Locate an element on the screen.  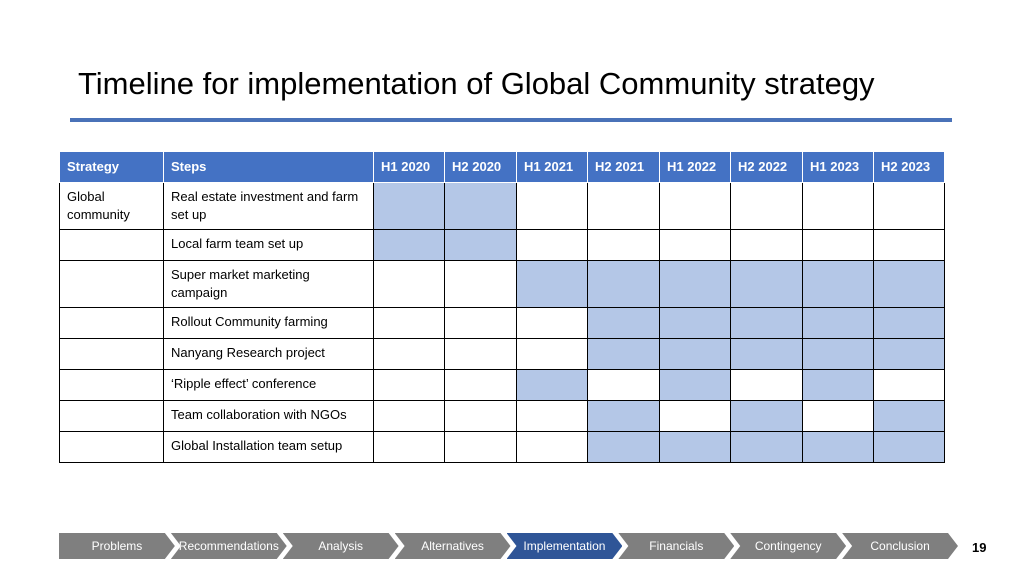
step-cell: Local farm team set up is located at coordinates (268, 245).